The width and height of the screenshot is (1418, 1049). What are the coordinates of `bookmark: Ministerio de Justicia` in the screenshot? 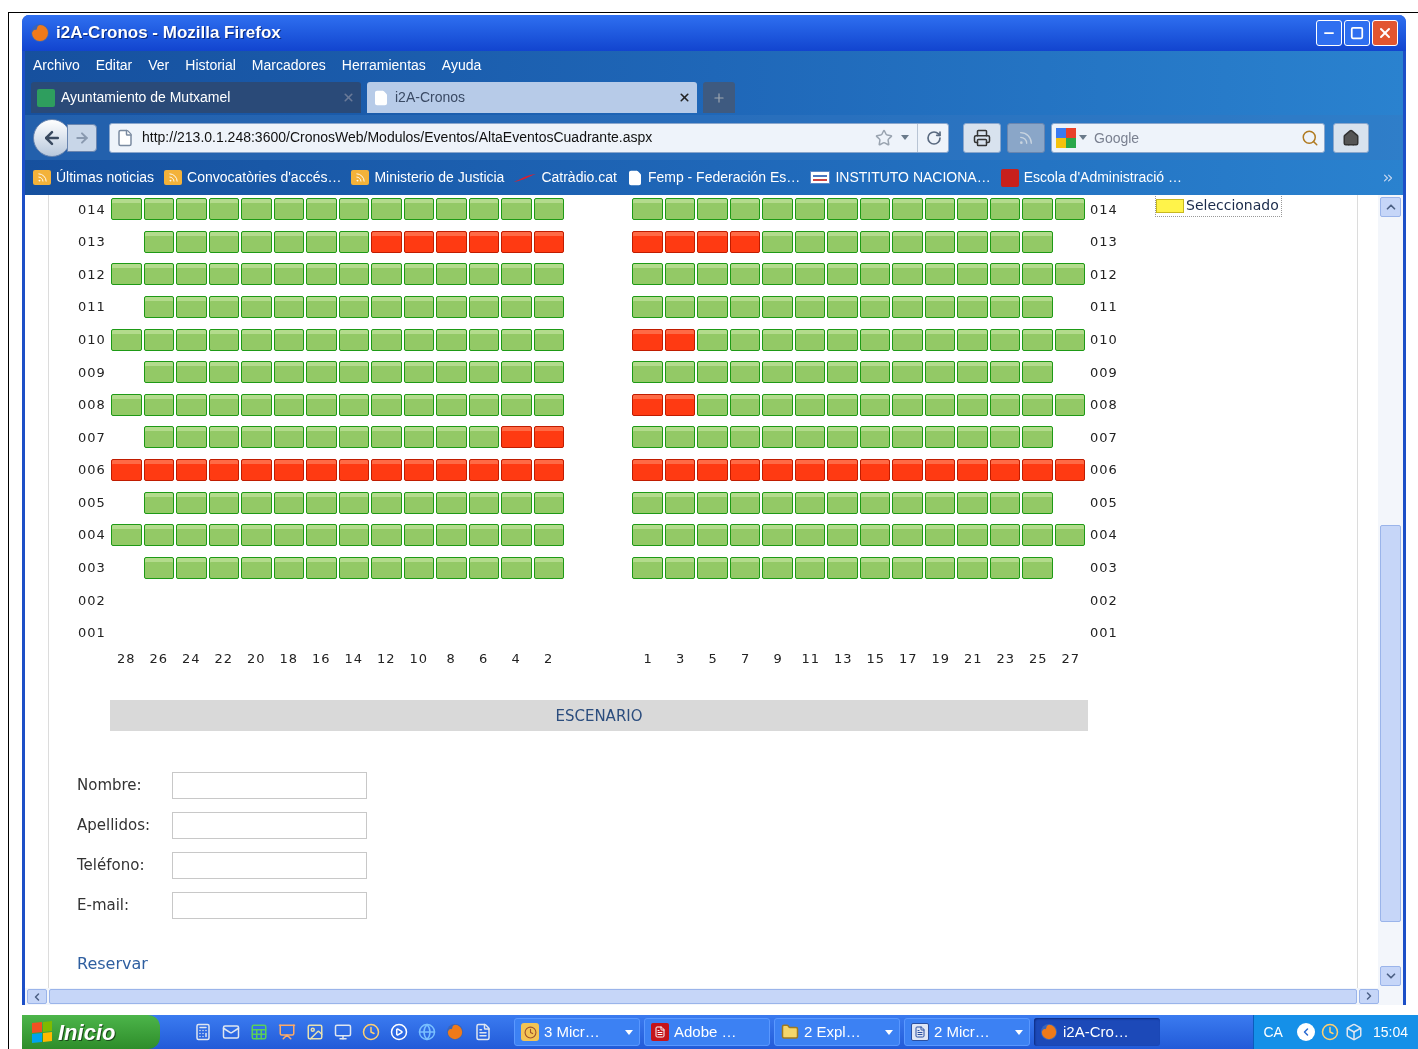 It's located at (428, 177).